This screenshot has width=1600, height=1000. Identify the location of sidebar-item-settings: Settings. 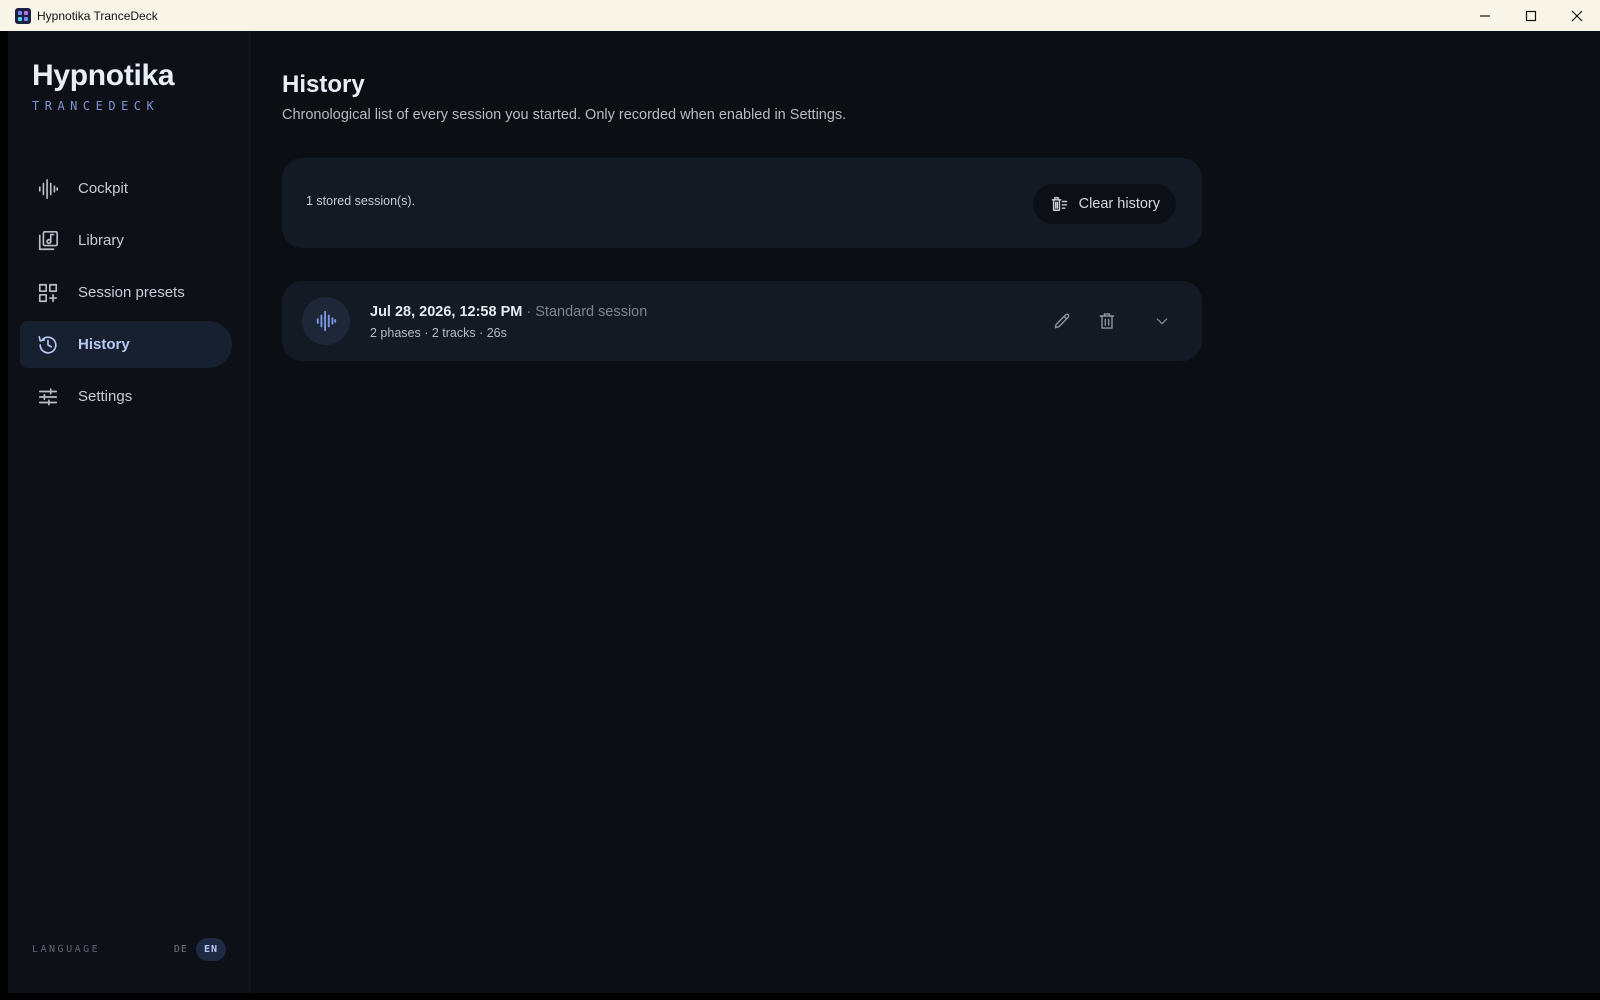
(126, 396).